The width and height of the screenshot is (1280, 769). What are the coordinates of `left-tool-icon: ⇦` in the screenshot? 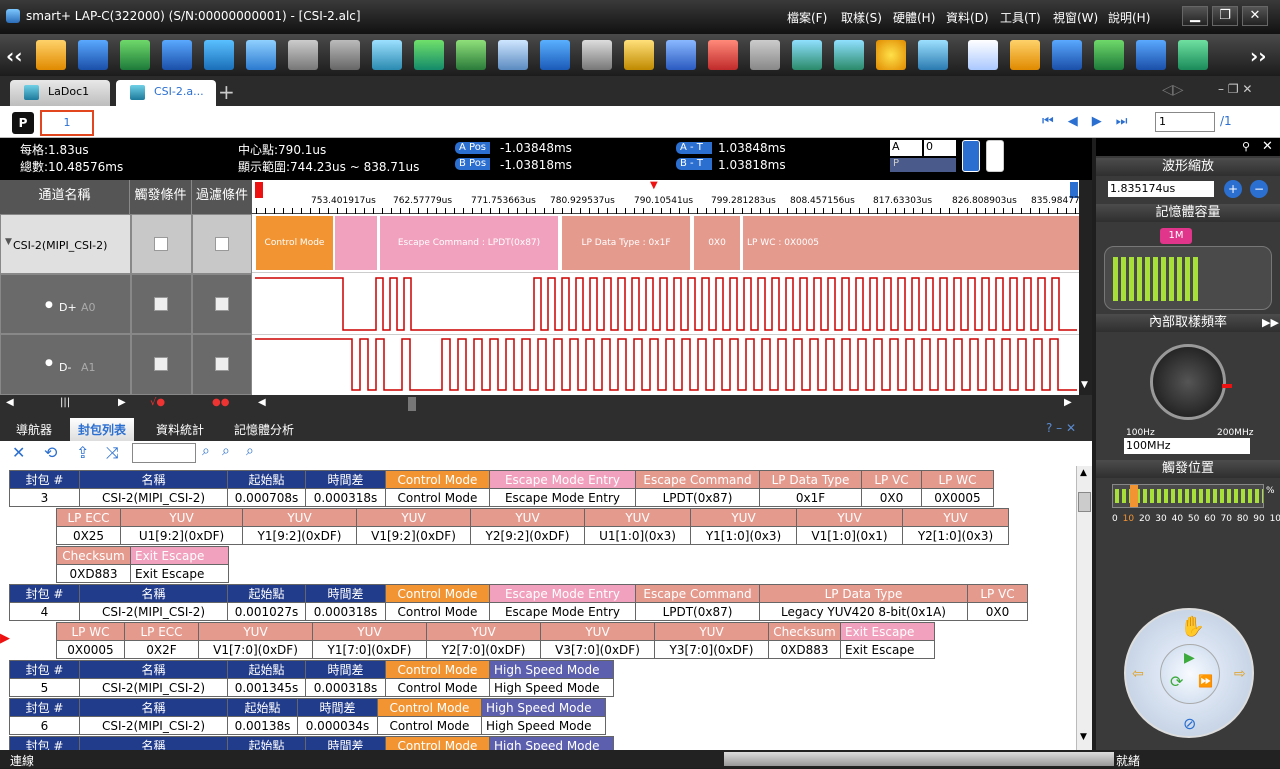 It's located at (1138, 674).